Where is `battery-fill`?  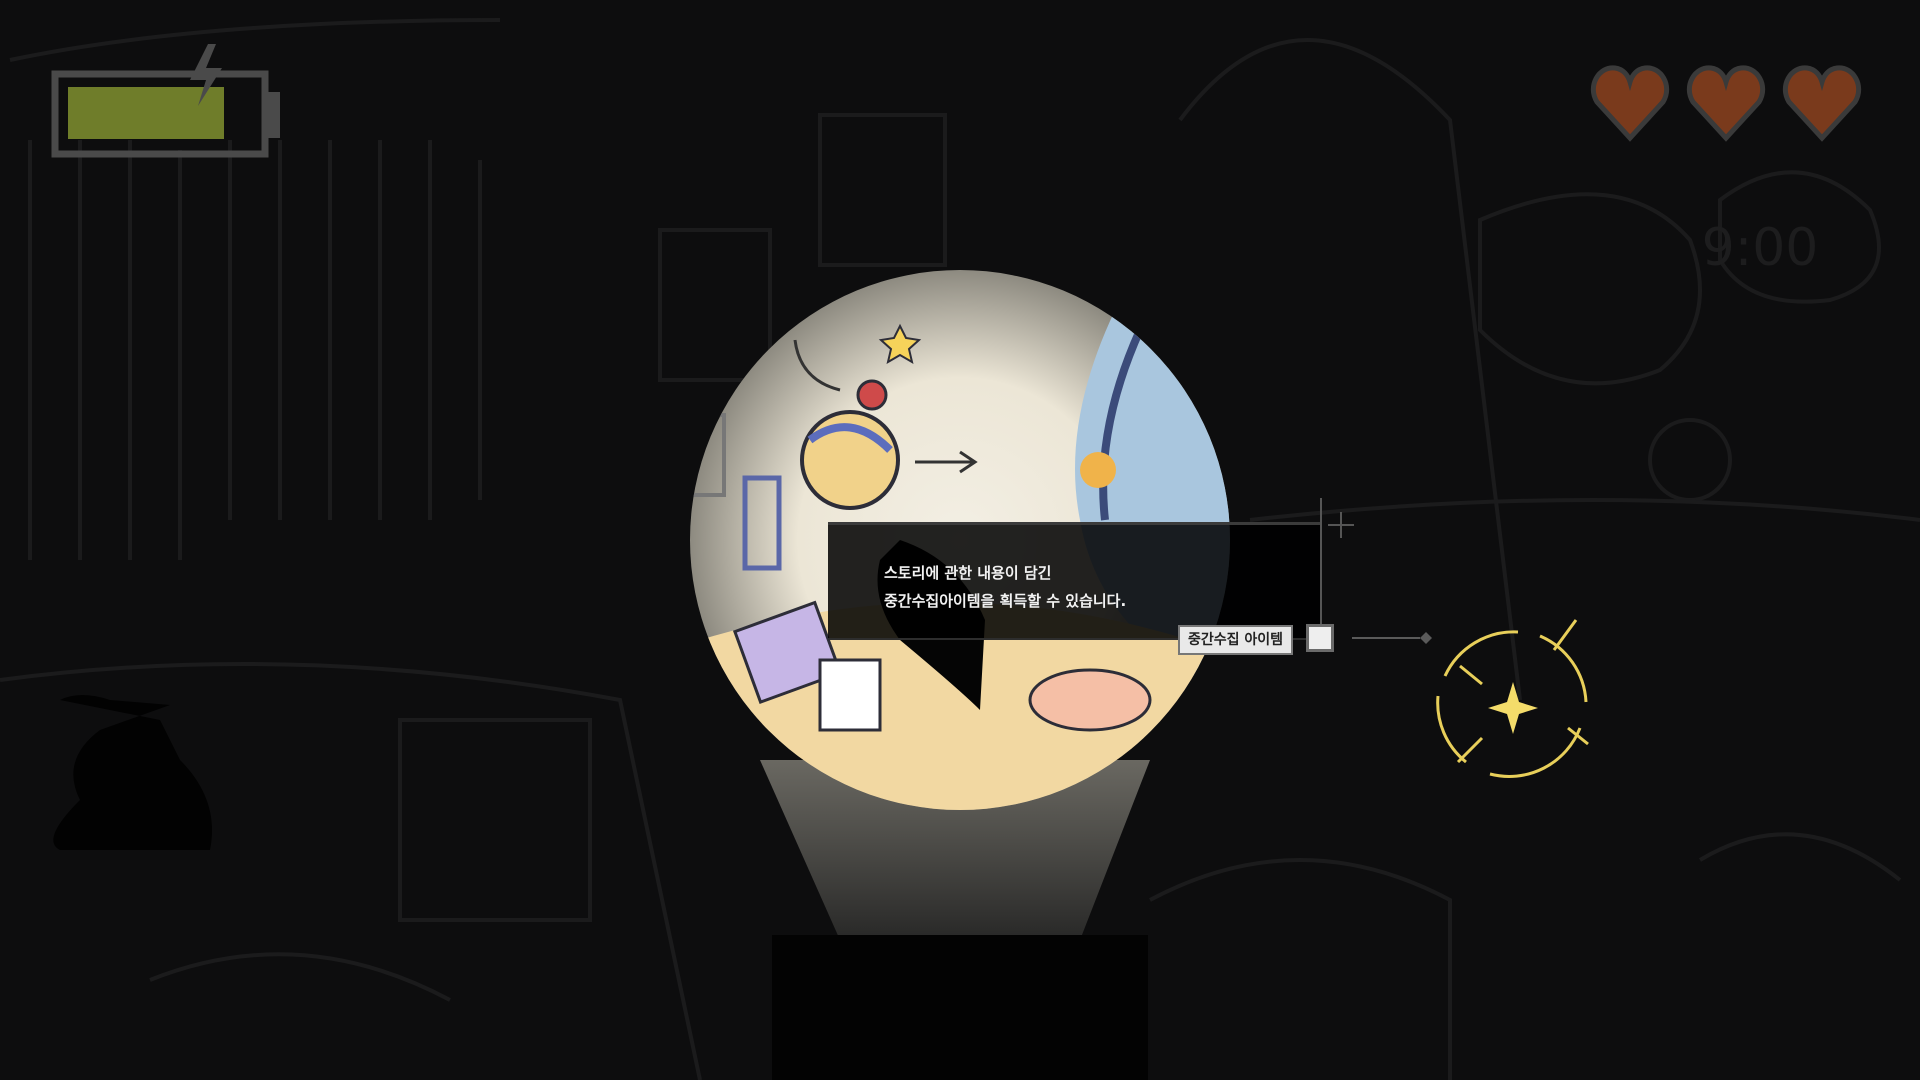
battery-fill is located at coordinates (146, 113).